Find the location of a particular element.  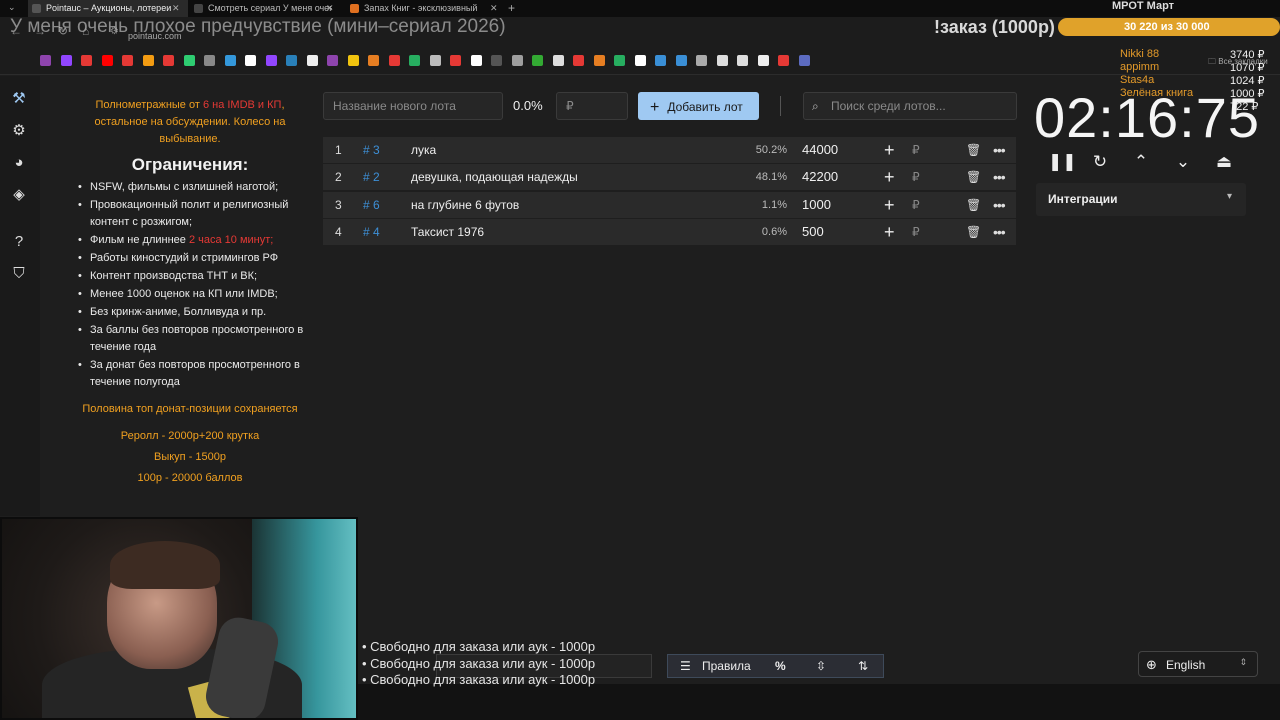

lot-name-input: Название нового лота is located at coordinates (413, 106).